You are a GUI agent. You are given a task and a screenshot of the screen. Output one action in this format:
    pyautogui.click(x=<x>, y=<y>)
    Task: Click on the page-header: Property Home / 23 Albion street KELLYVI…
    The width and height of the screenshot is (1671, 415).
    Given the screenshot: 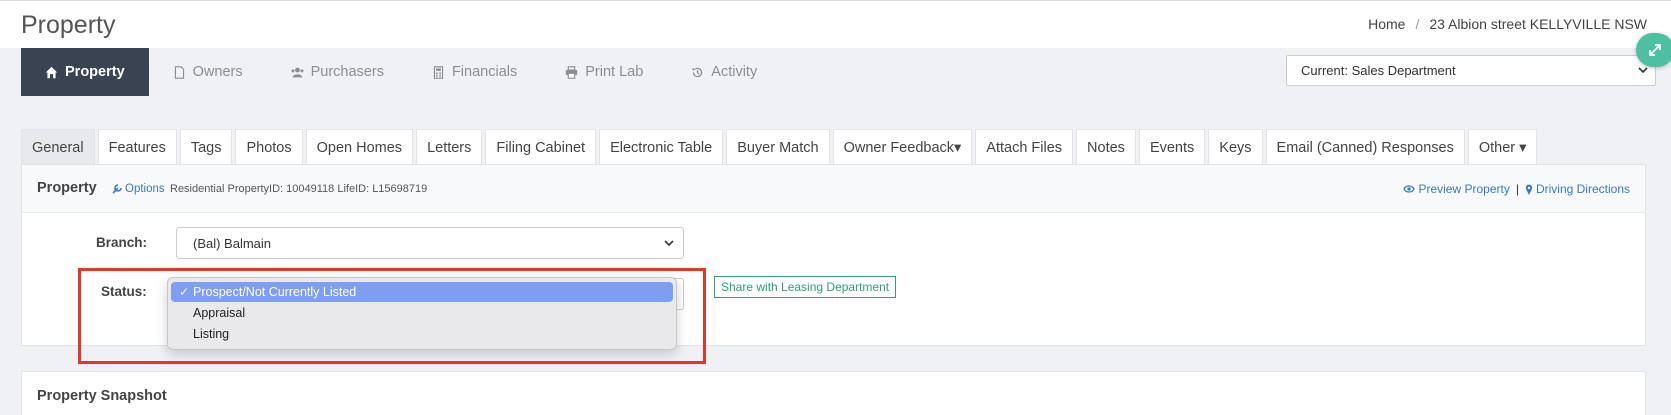 What is the action you would take?
    pyautogui.click(x=835, y=24)
    